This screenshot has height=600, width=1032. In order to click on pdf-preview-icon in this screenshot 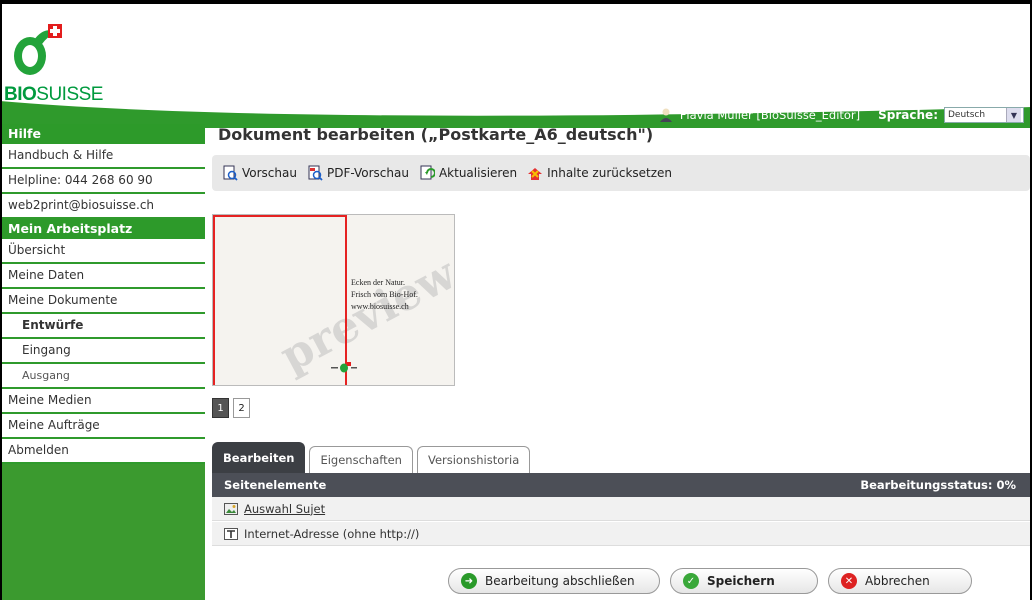, I will do `click(315, 173)`.